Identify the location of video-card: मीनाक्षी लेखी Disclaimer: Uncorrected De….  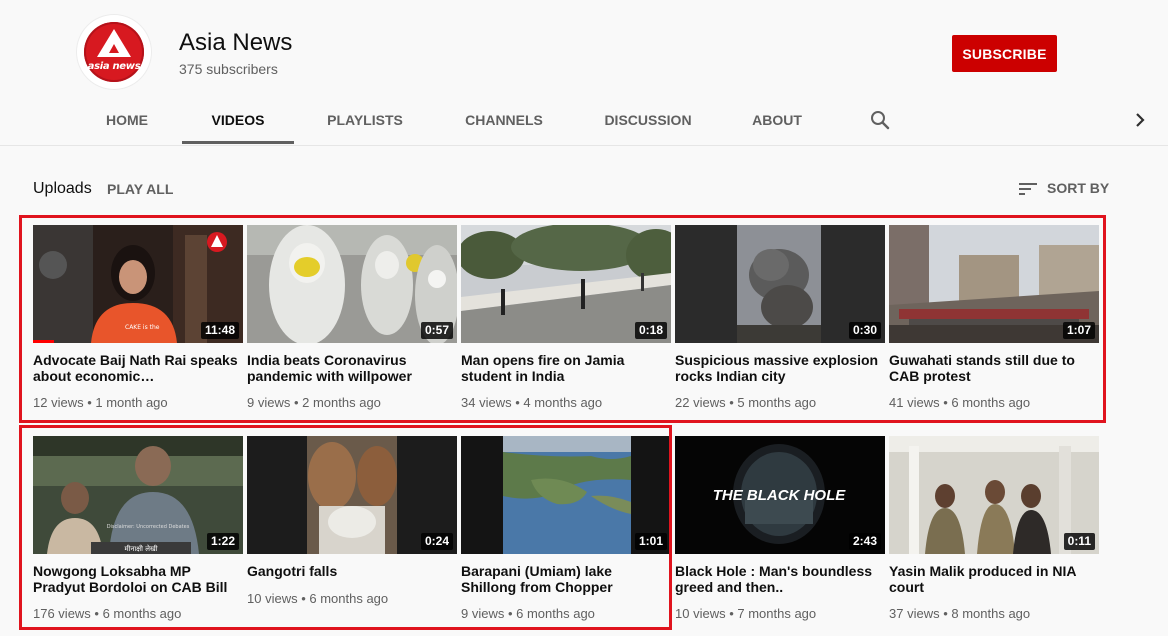
(138, 536).